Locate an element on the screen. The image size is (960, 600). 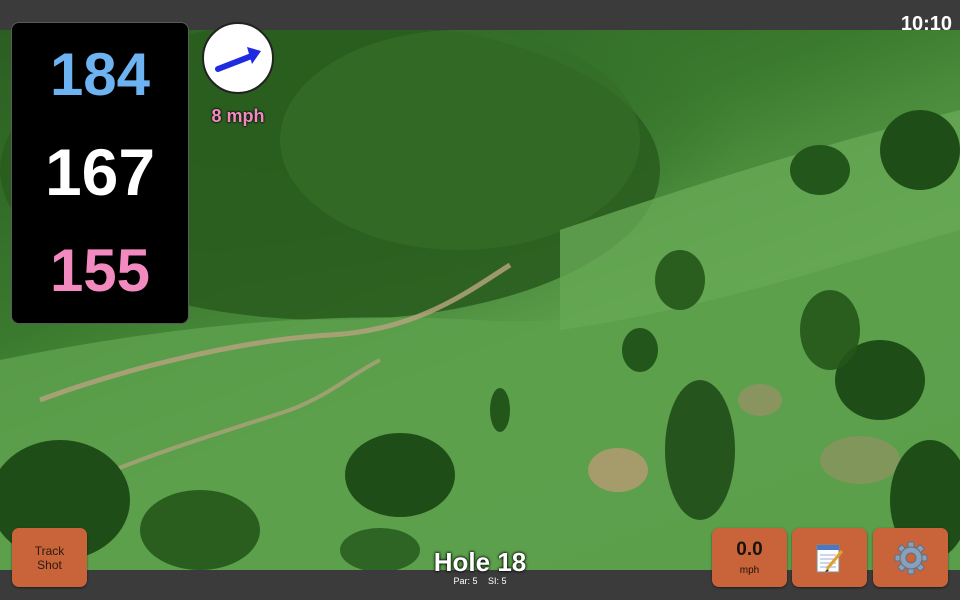
back-yardage: 184 is located at coordinates (100, 74).